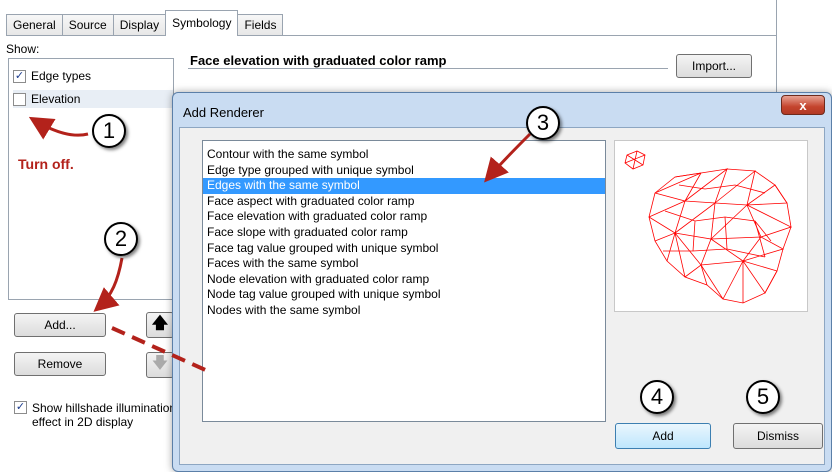  What do you see at coordinates (223, 112) in the screenshot?
I see `dialog-title: Add Renderer` at bounding box center [223, 112].